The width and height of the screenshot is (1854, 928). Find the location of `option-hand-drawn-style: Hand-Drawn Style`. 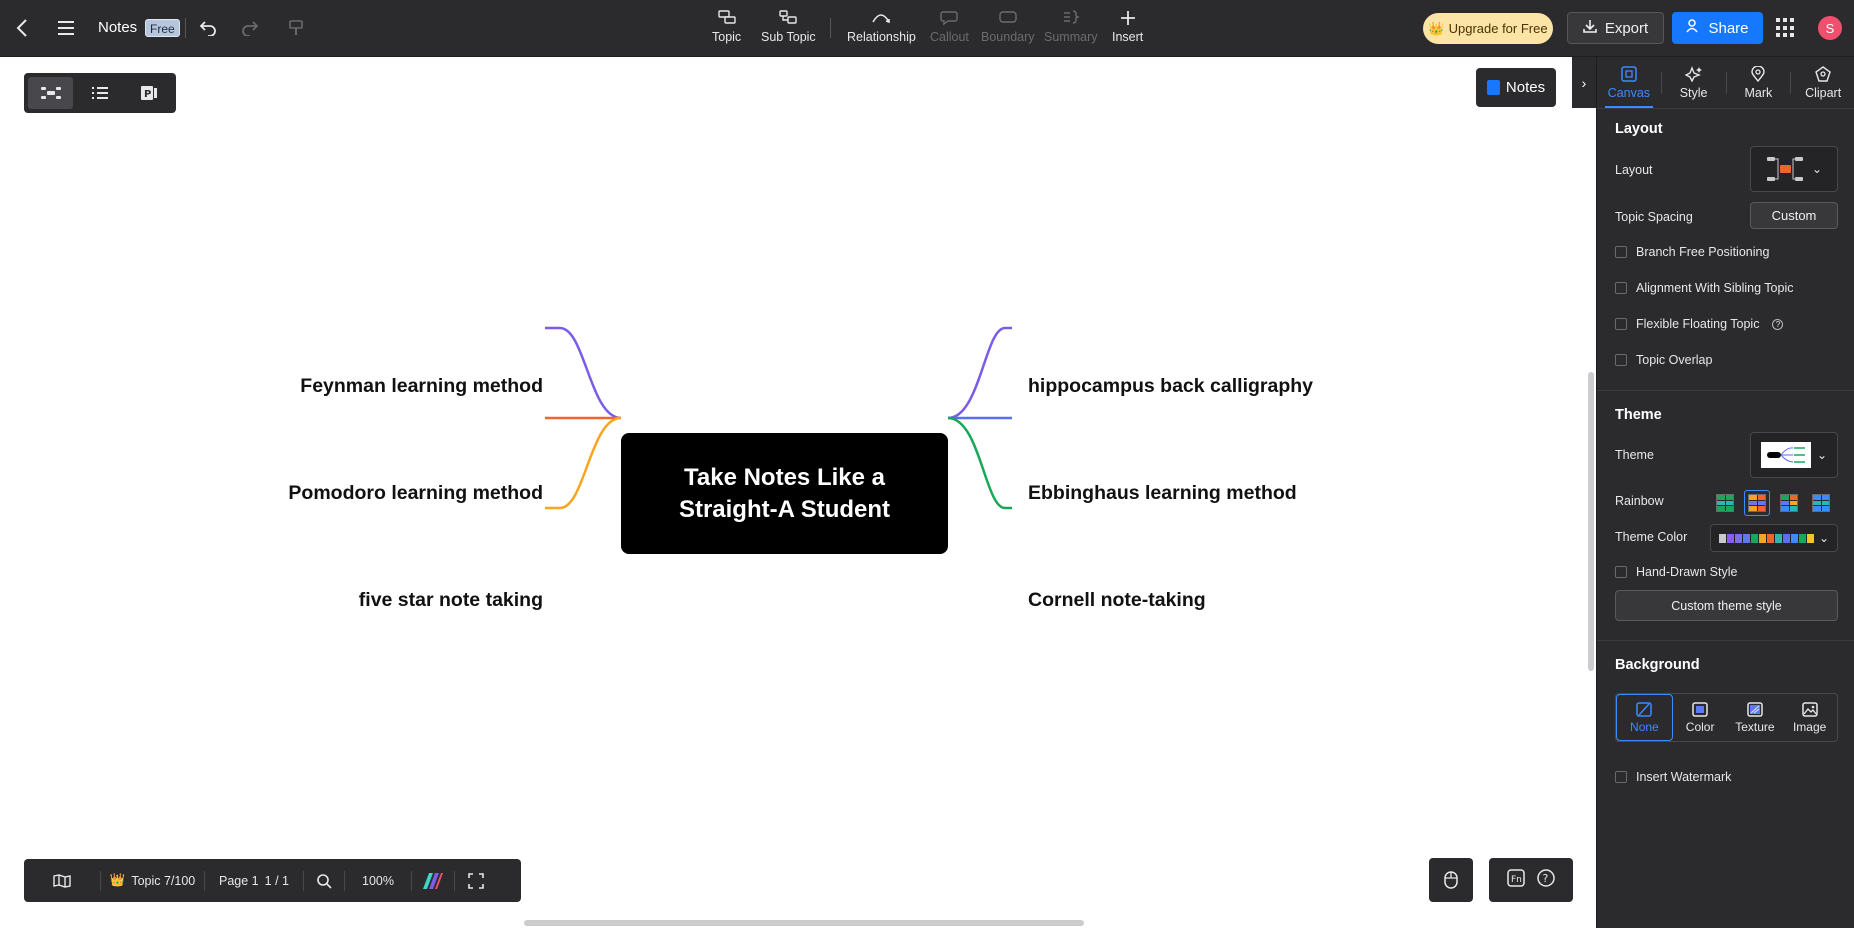

option-hand-drawn-style: Hand-Drawn Style is located at coordinates (1676, 572).